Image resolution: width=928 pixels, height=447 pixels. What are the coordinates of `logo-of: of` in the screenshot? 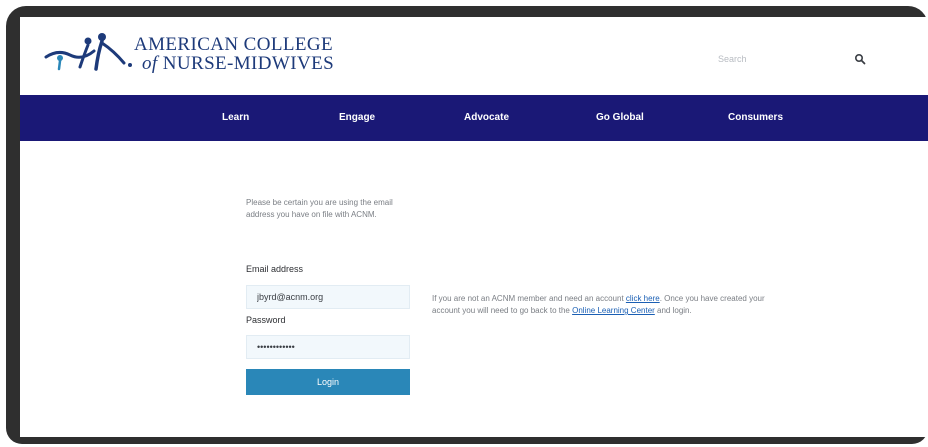 It's located at (150, 63).